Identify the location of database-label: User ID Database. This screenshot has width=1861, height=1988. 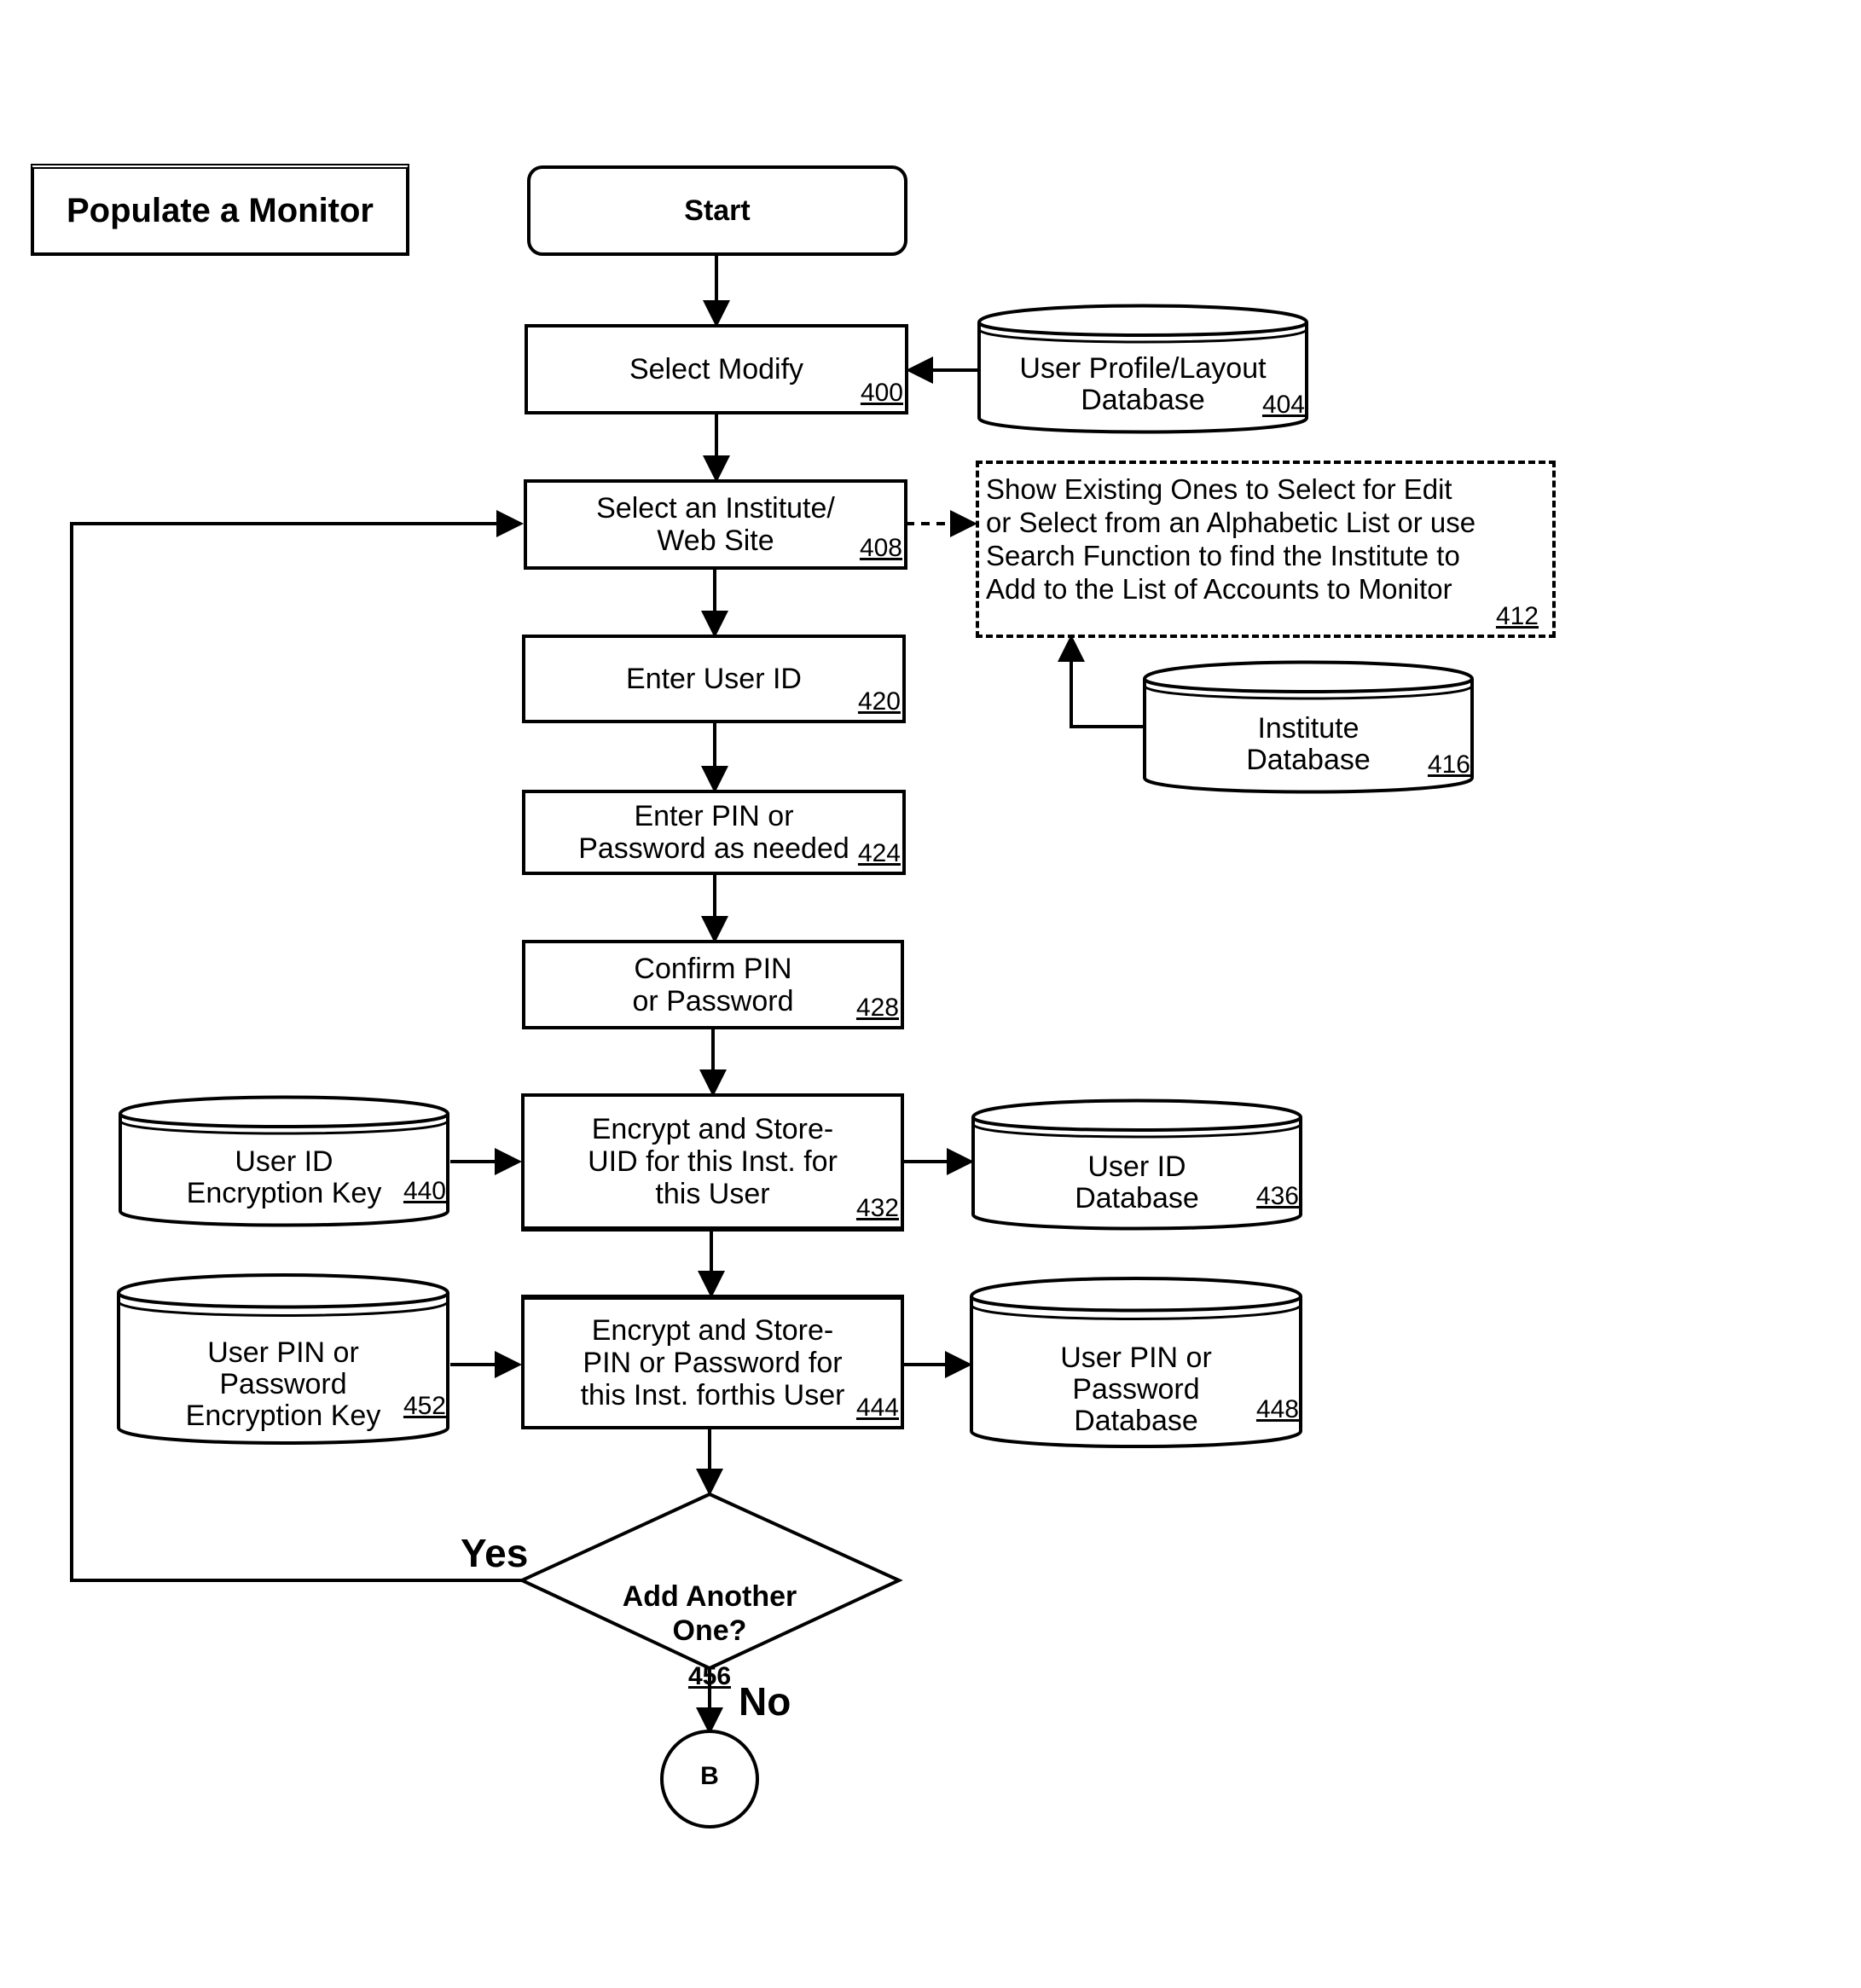
(1137, 1182).